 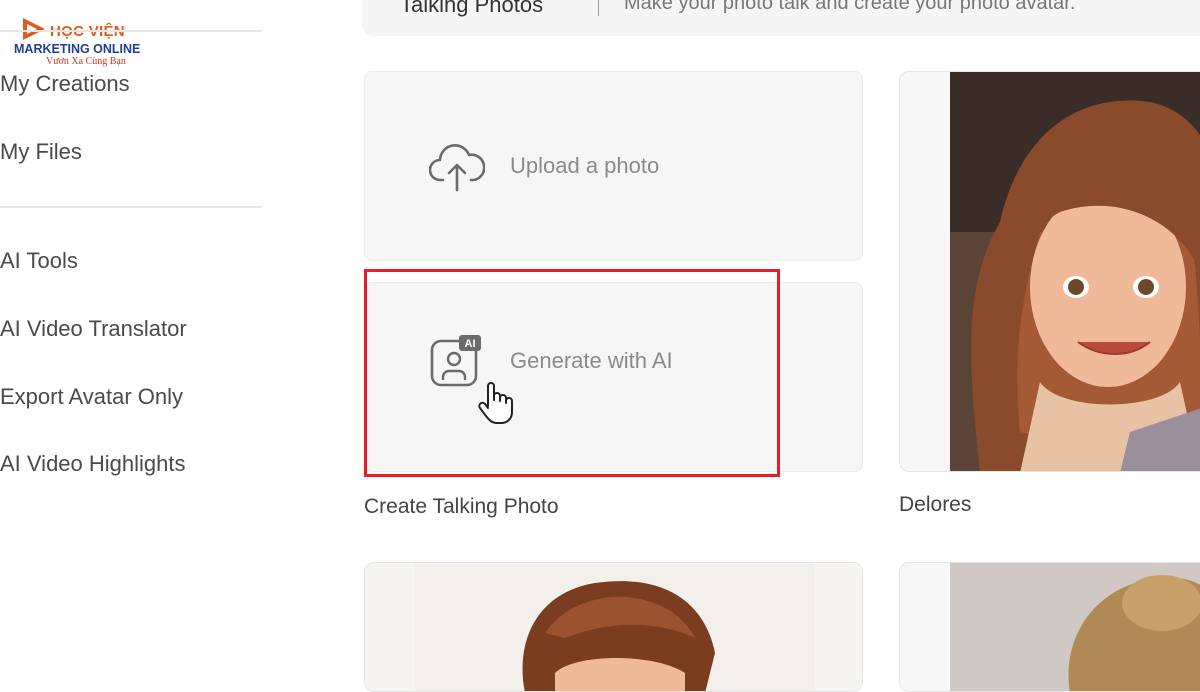 I want to click on avatar-name-delores: Delores, so click(x=935, y=504).